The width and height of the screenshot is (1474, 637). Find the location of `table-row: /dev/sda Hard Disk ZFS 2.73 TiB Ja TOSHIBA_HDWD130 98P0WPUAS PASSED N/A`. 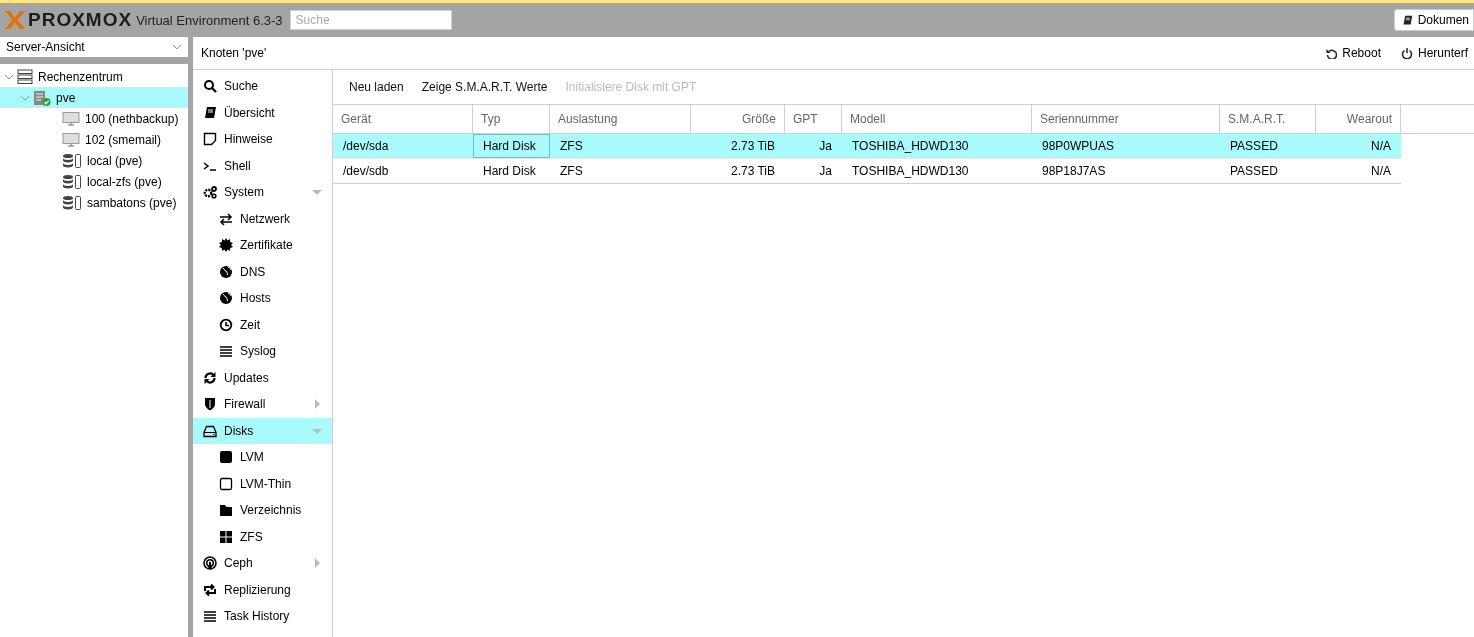

table-row: /dev/sda Hard Disk ZFS 2.73 TiB Ja TOSHIBA_HDWD130 98P0WPUAS PASSED N/A is located at coordinates (867, 146).